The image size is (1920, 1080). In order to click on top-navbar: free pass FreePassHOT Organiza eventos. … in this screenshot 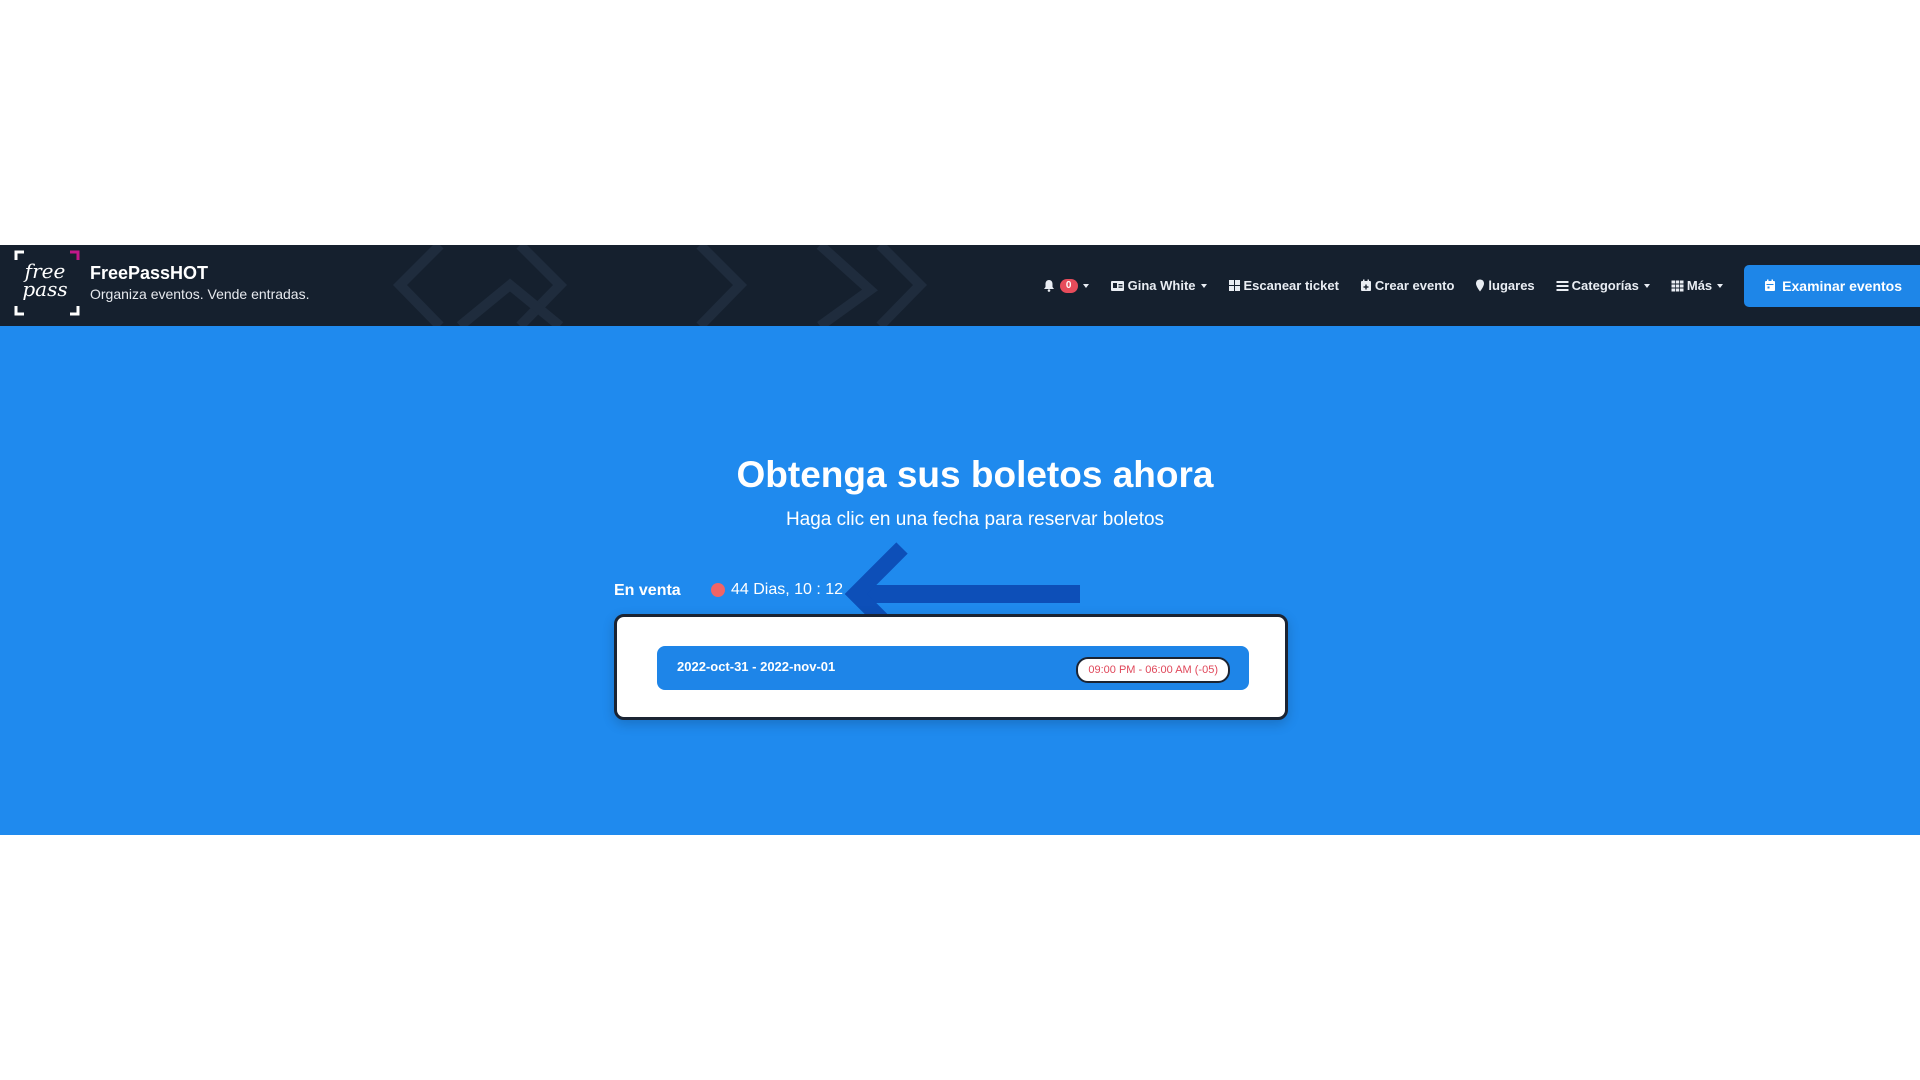, I will do `click(960, 285)`.